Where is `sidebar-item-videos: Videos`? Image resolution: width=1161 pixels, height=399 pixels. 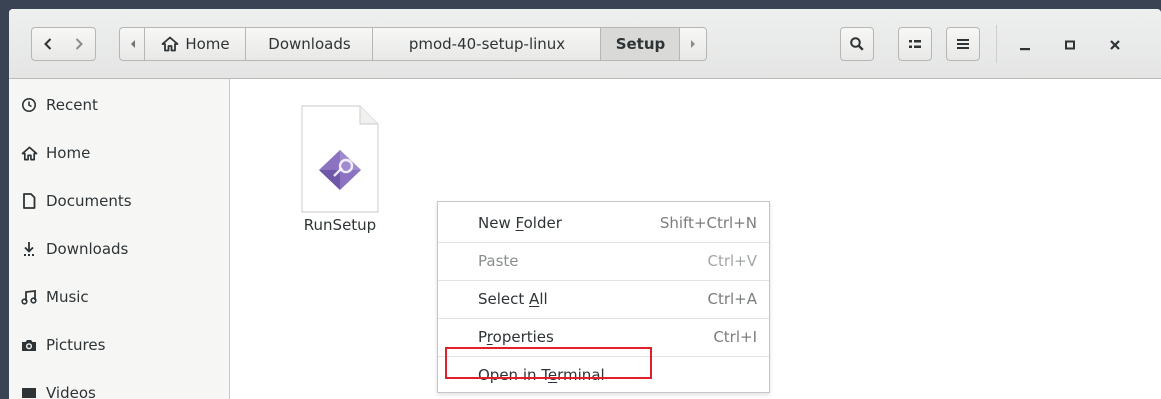 sidebar-item-videos: Videos is located at coordinates (119, 386).